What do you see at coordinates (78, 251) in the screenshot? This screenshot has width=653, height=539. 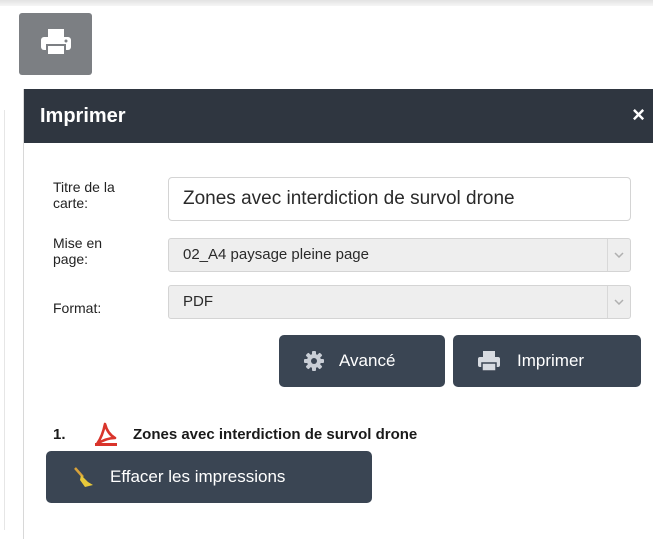 I see `layout-label: Mise en page:` at bounding box center [78, 251].